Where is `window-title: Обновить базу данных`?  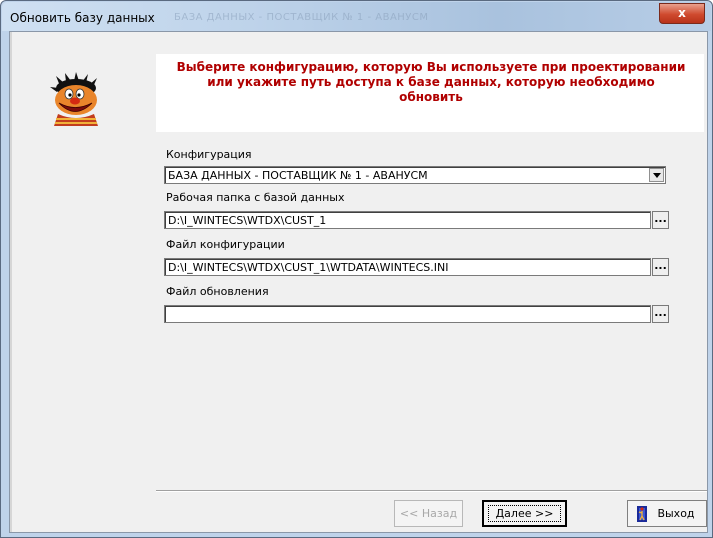
window-title: Обновить базу данных is located at coordinates (82, 18).